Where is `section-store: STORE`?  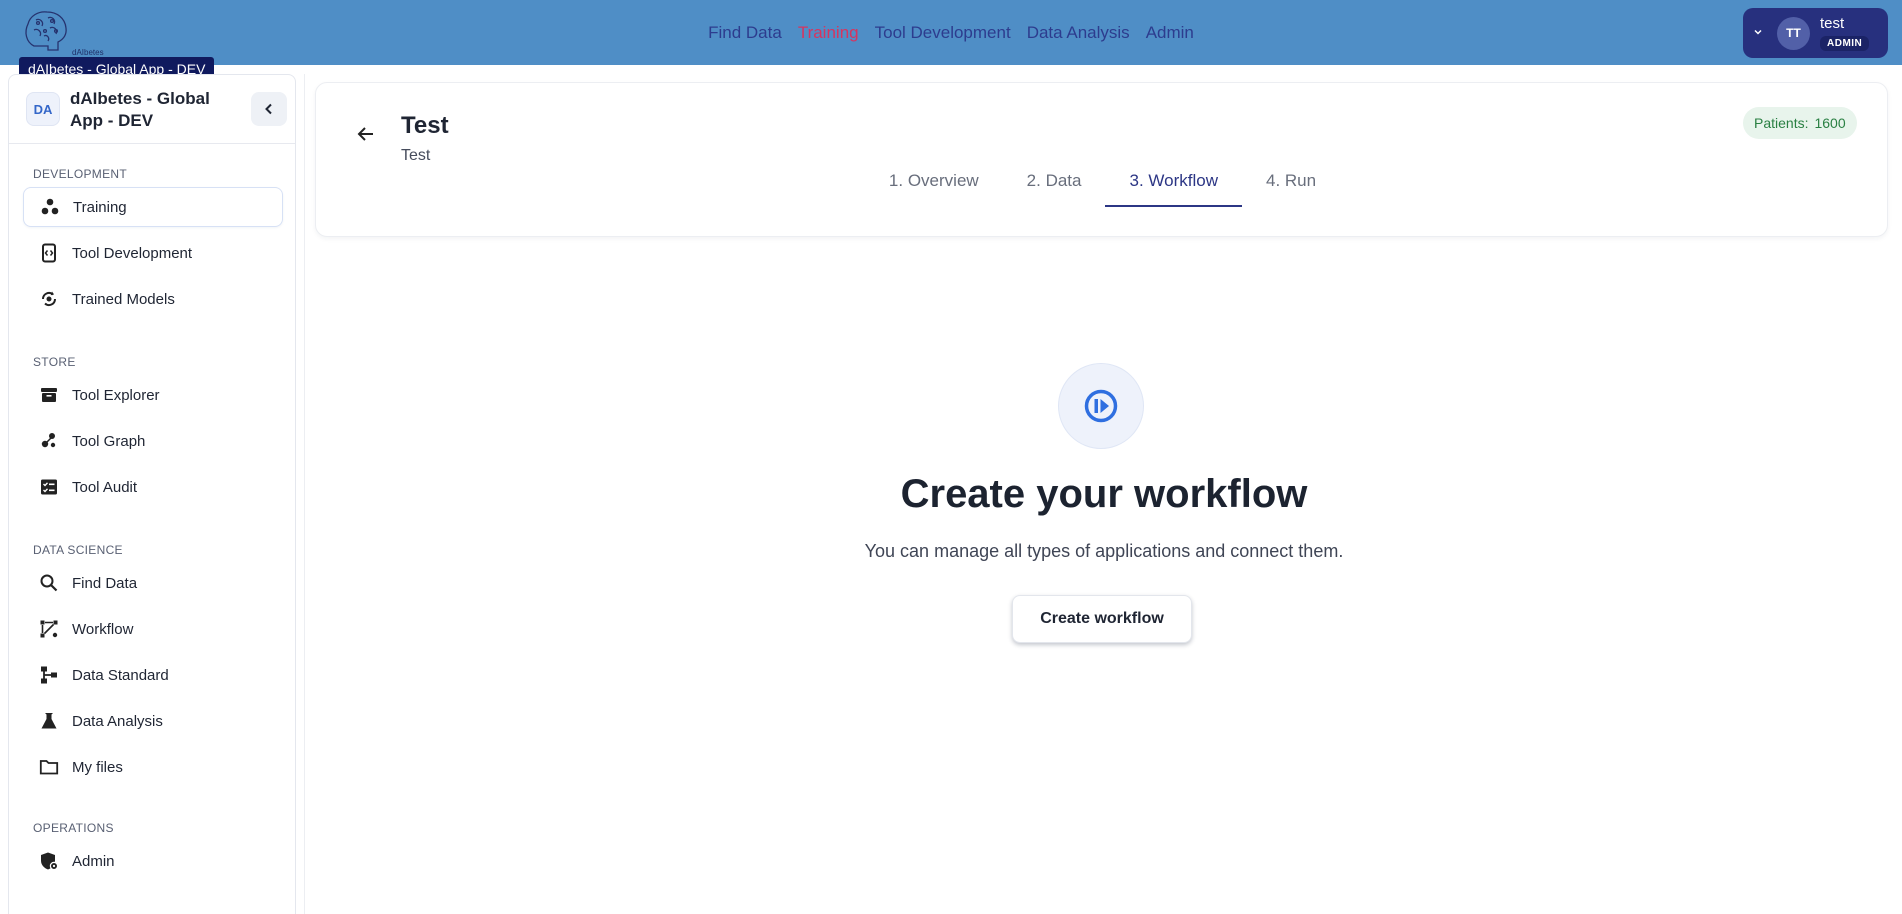 section-store: STORE is located at coordinates (54, 362).